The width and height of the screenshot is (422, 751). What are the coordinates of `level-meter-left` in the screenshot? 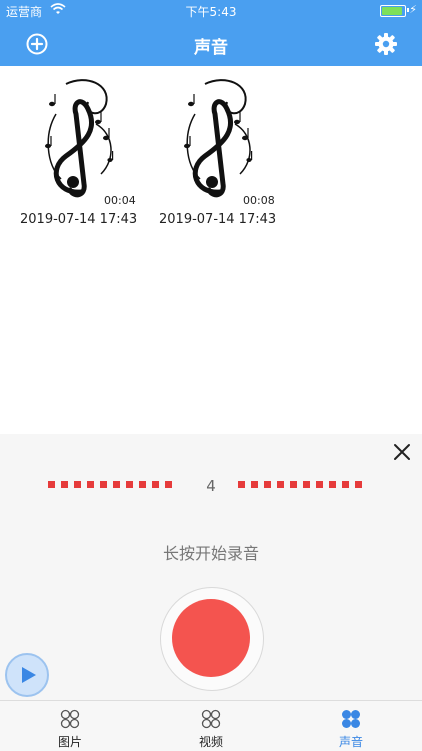 It's located at (110, 485).